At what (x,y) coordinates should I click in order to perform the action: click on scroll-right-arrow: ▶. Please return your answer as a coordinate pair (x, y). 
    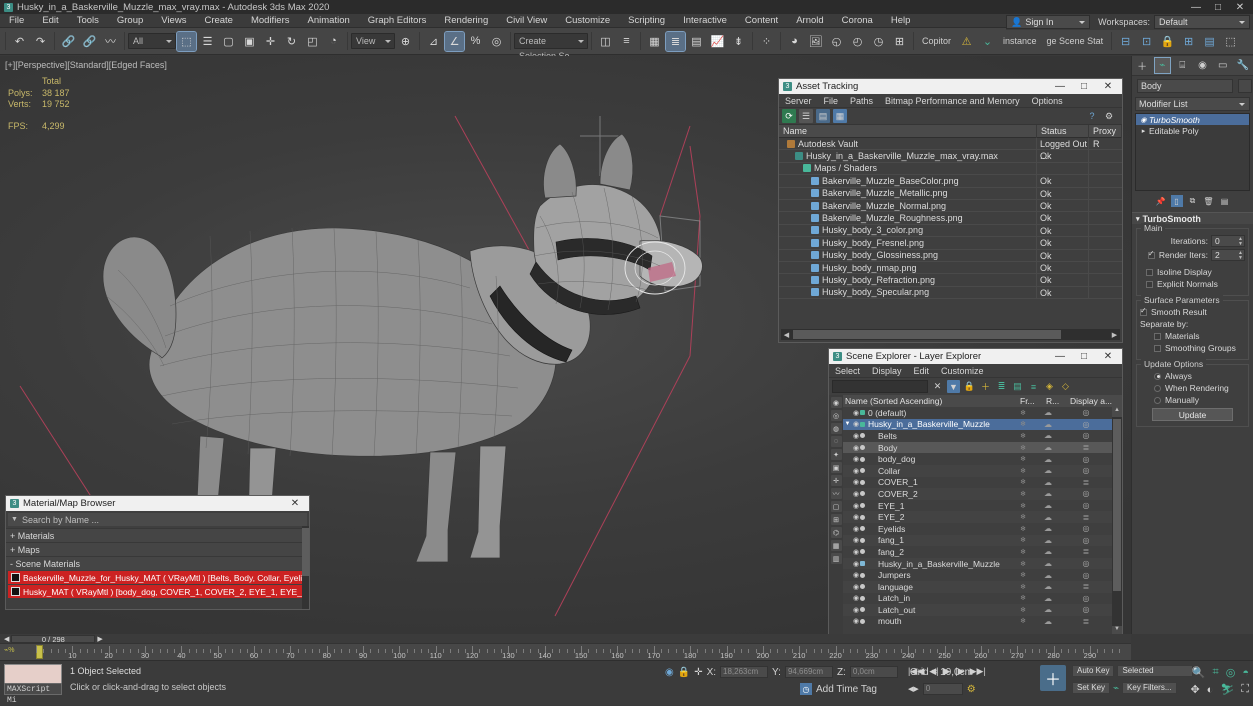
    Looking at the image, I should click on (1114, 335).